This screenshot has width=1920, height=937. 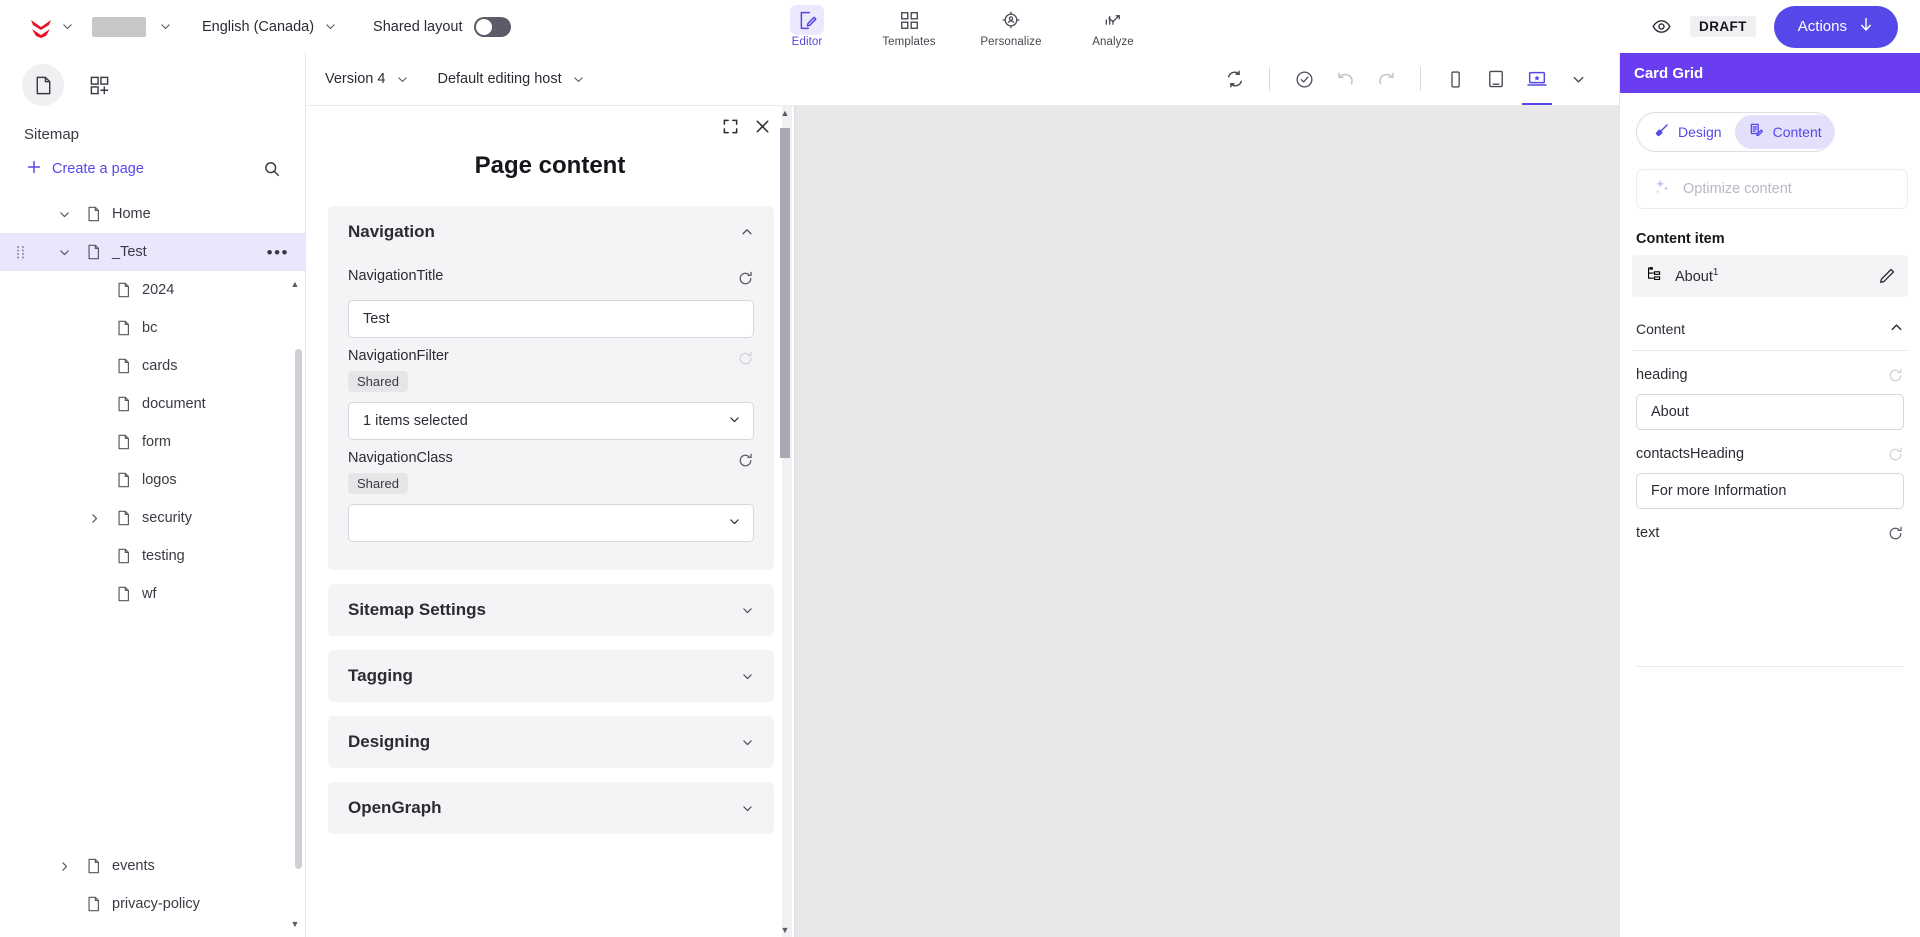 I want to click on site-name-chevron-icon, so click(x=165, y=27).